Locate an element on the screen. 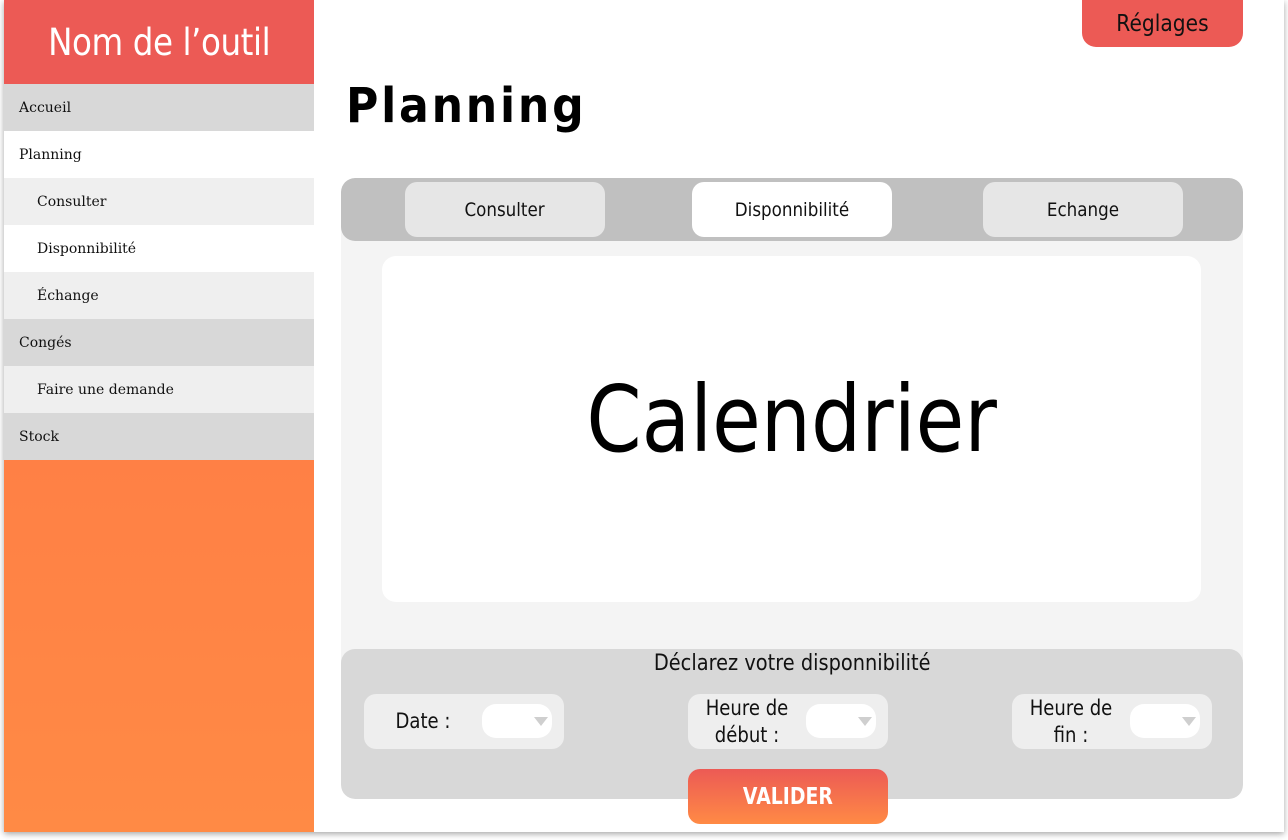 The image size is (1288, 840). start-time-label: Heure de début : is located at coordinates (747, 721).